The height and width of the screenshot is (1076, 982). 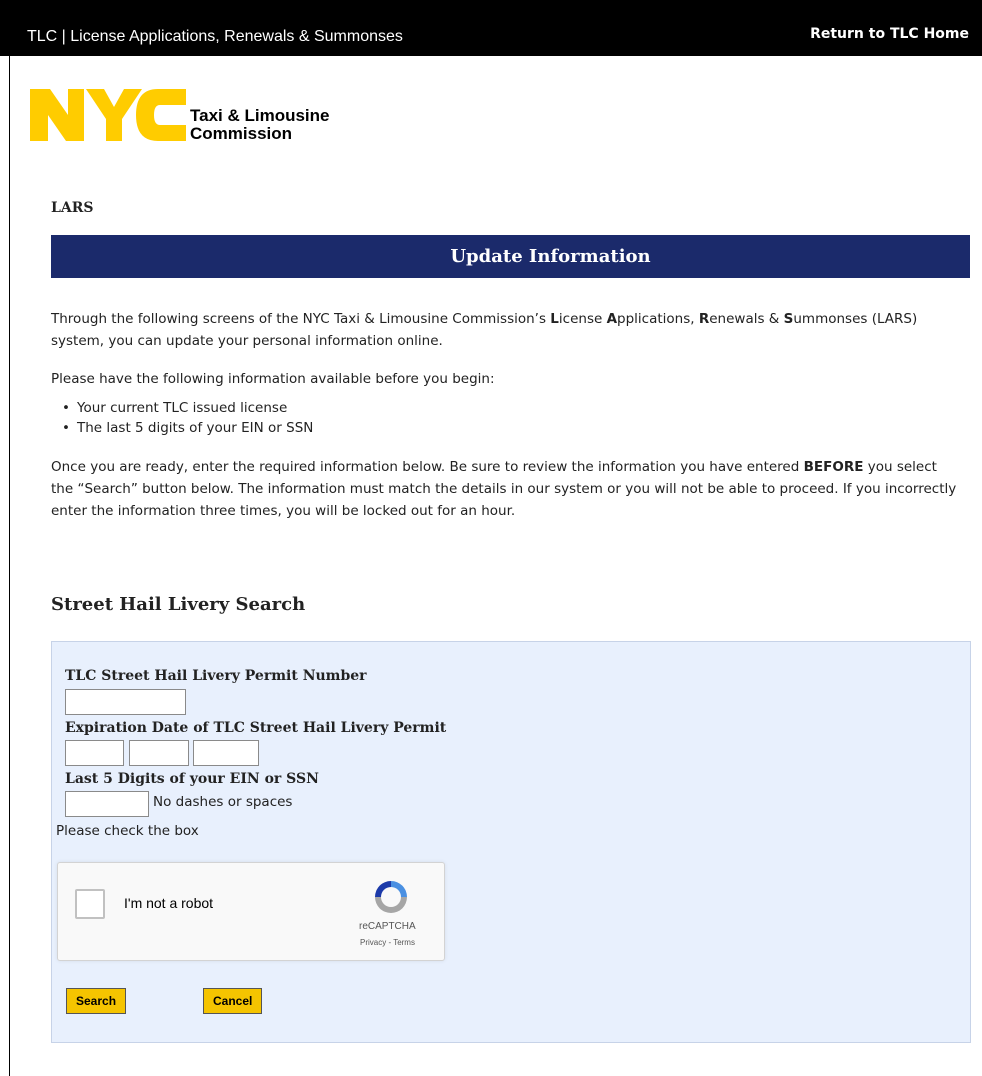 I want to click on return-home-link: Return to TLC Home, so click(x=889, y=34).